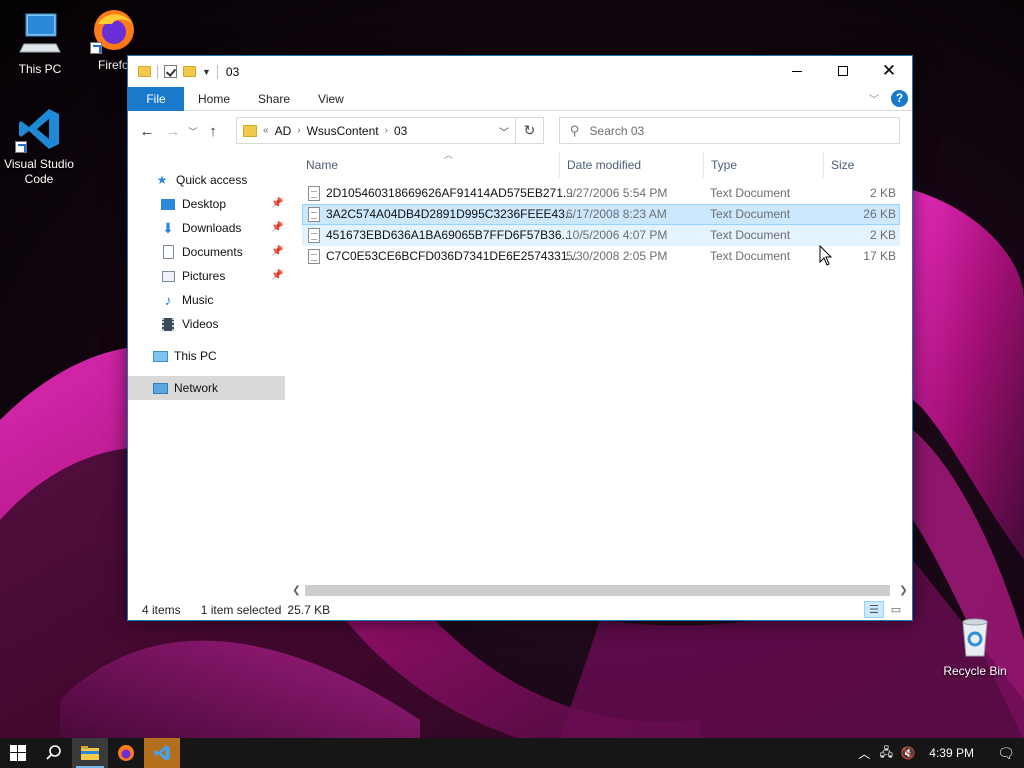  I want to click on tab-file: File, so click(156, 98).